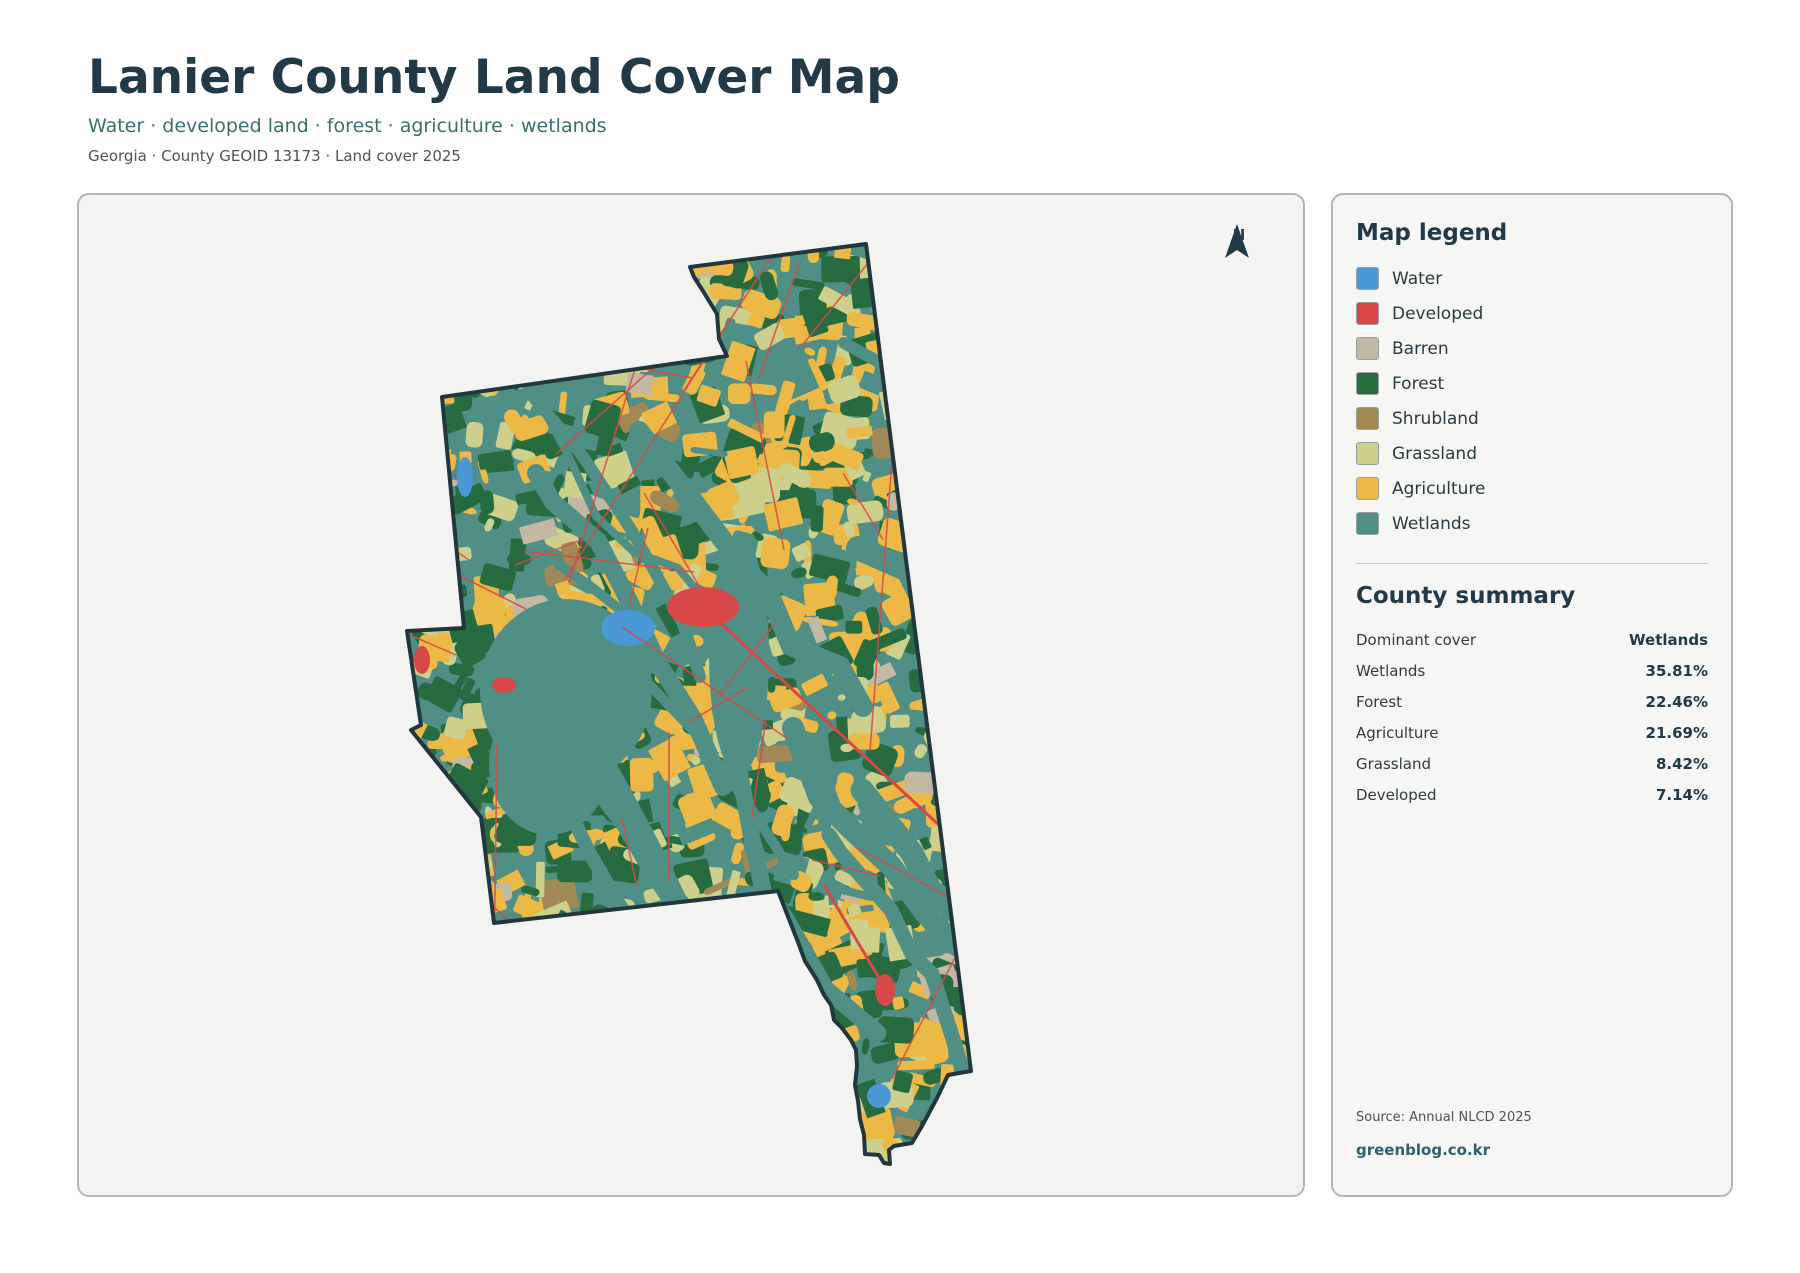 The height and width of the screenshot is (1273, 1800). What do you see at coordinates (1423, 1150) in the screenshot?
I see `brand-link: greenblog.co.kr` at bounding box center [1423, 1150].